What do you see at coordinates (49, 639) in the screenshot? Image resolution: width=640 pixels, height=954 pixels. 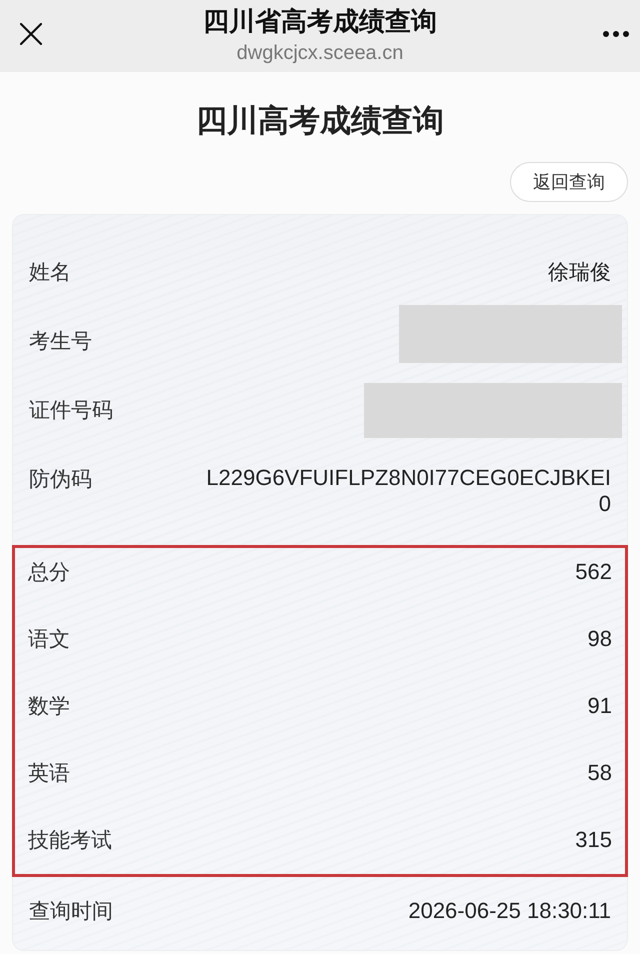 I see `subject-label: 语文` at bounding box center [49, 639].